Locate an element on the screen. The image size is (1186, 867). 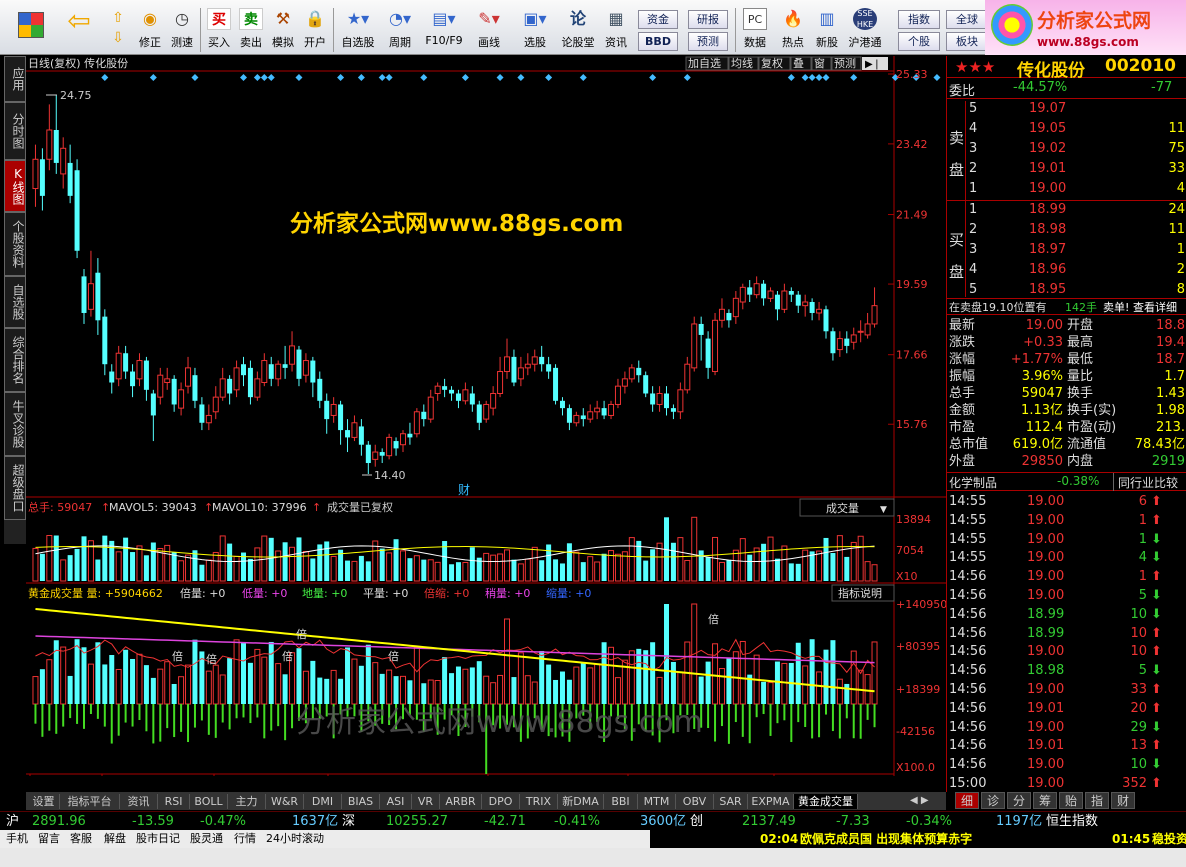
bbd-button: BBD is located at coordinates (658, 41).